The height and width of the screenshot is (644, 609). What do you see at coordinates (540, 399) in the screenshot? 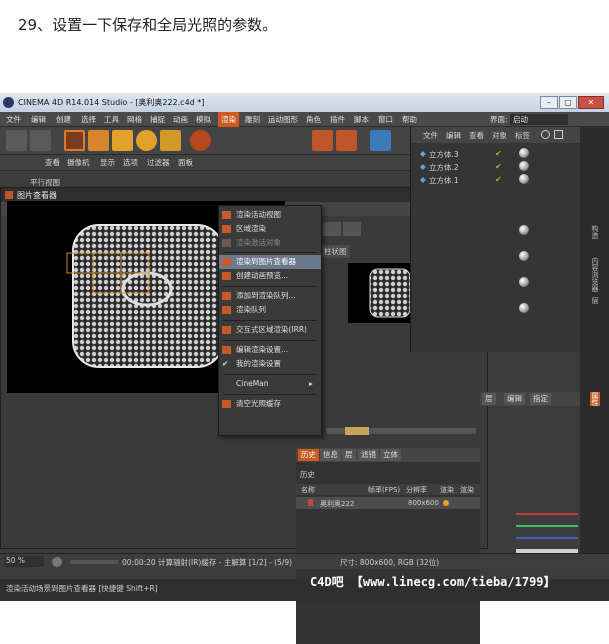
I see `attr-tab-assign: 指定` at bounding box center [540, 399].